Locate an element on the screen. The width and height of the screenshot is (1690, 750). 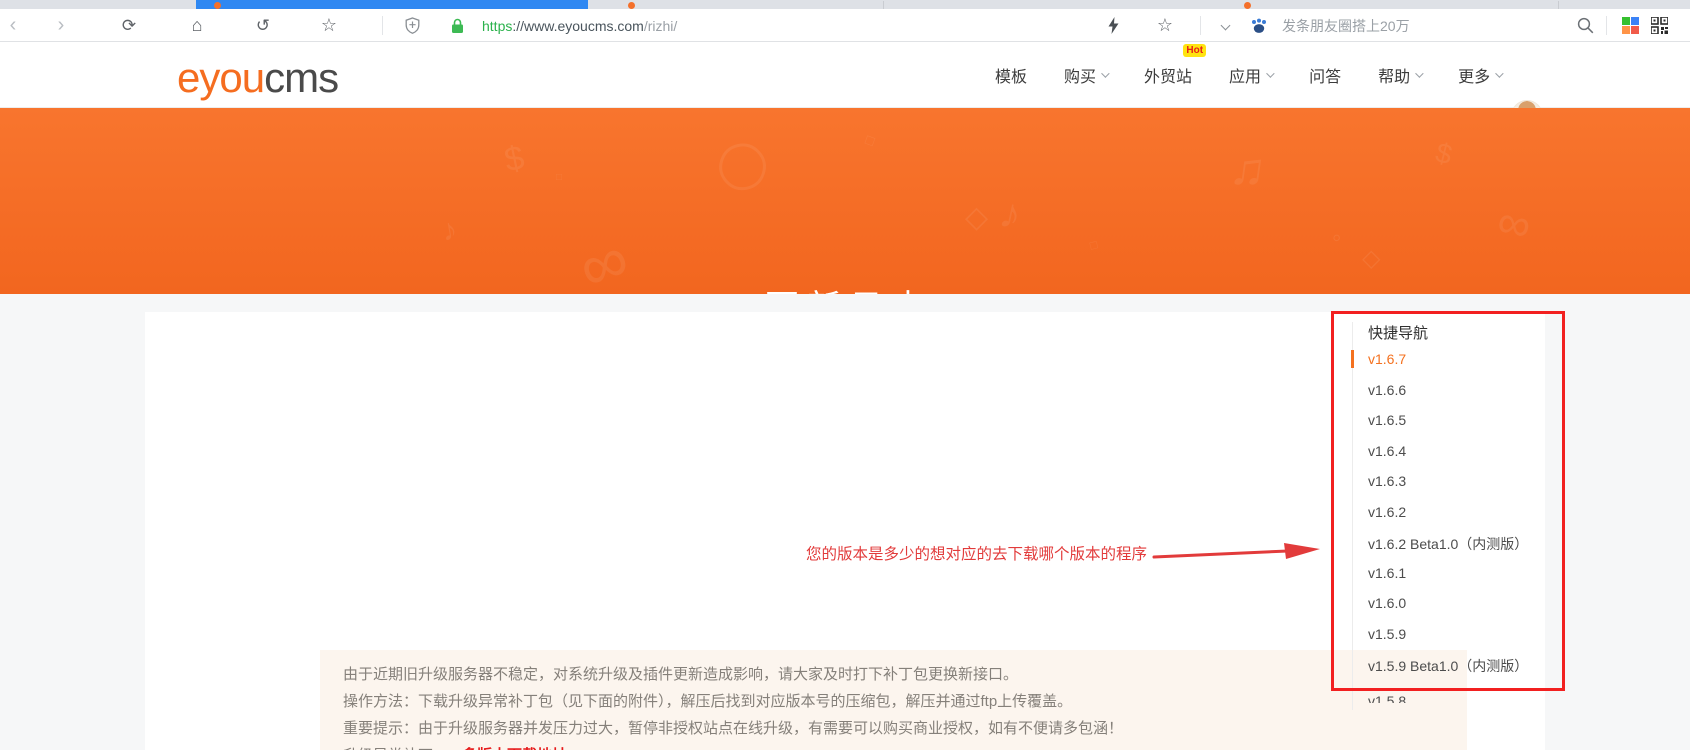
nav-item-0: 模板 is located at coordinates (1011, 75).